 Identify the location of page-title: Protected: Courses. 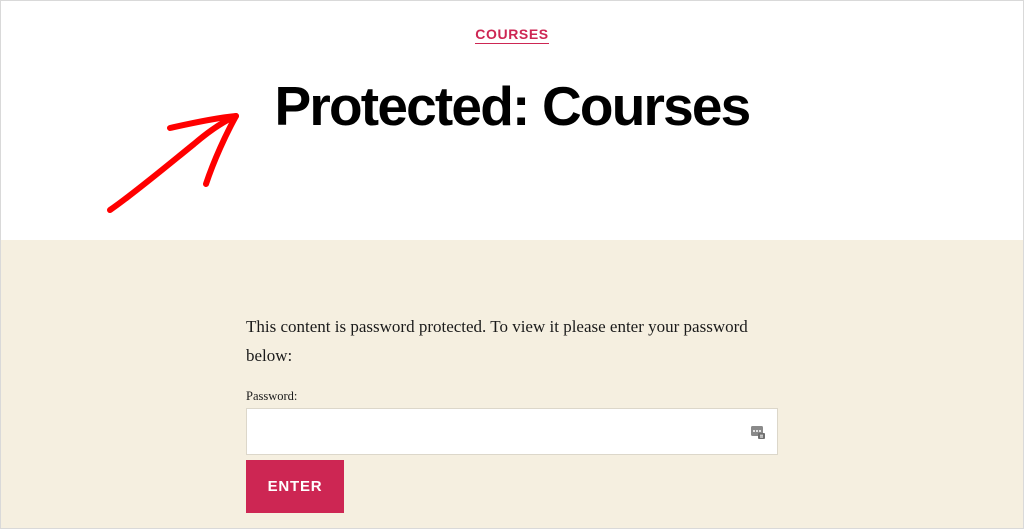
(513, 106).